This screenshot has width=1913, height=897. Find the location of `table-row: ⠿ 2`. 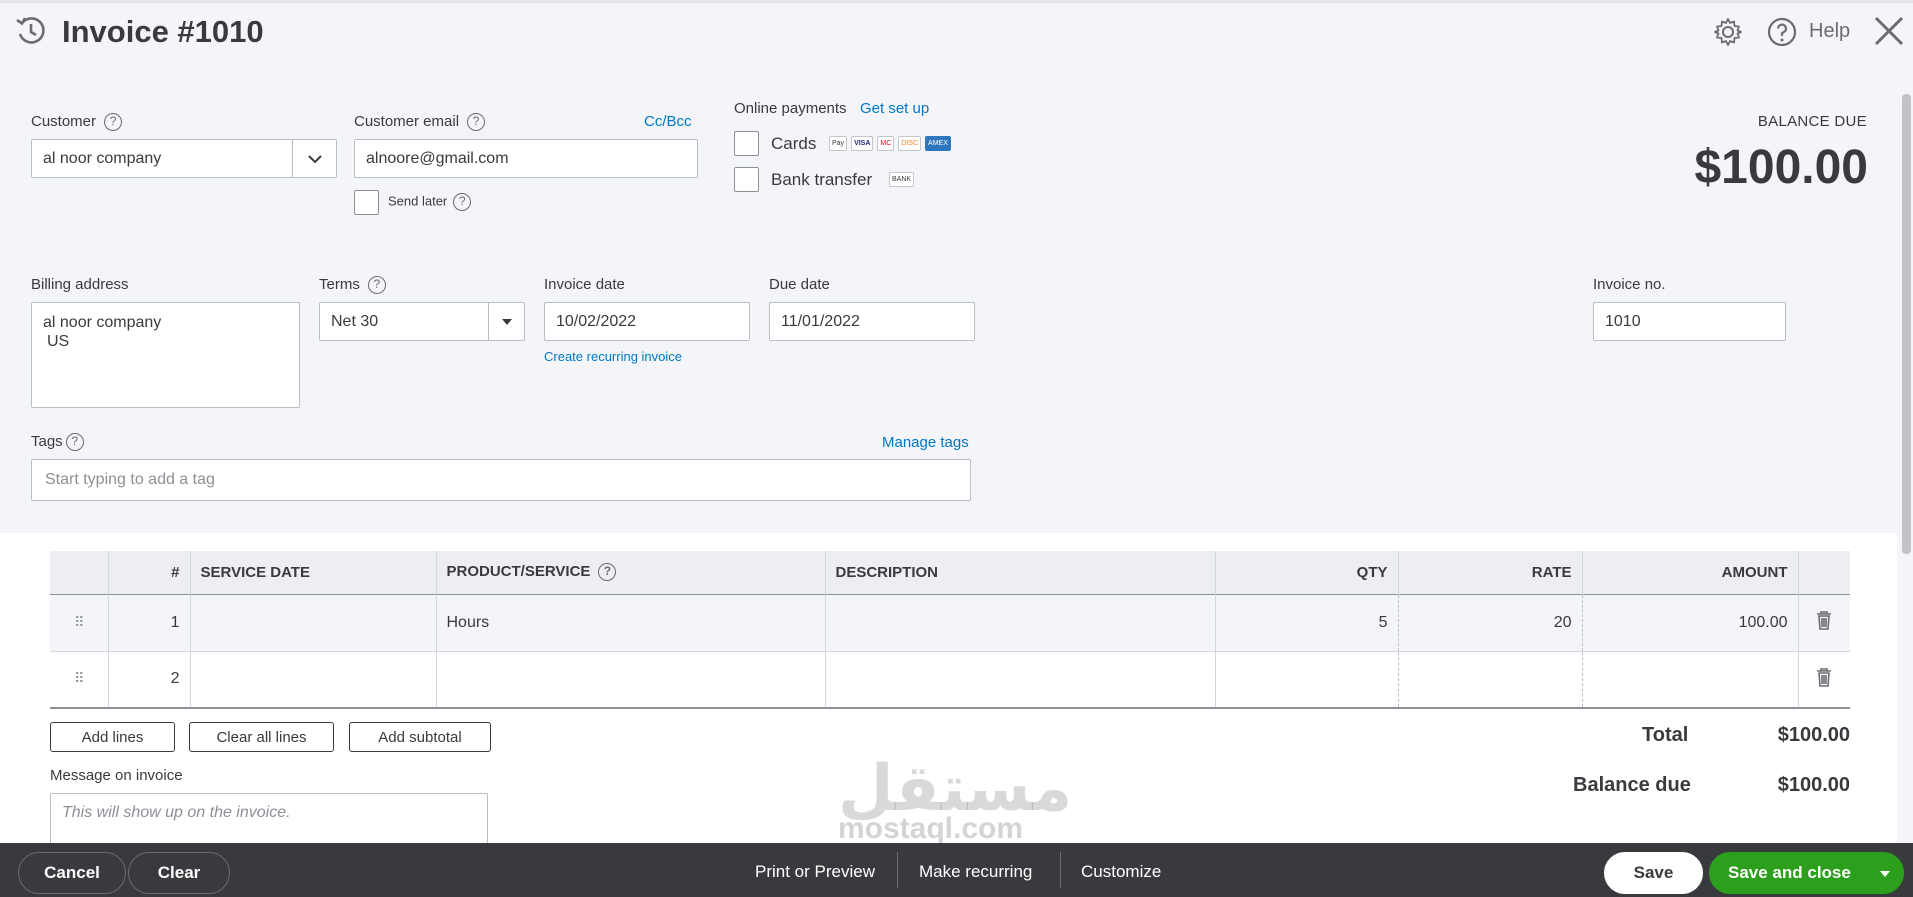

table-row: ⠿ 2 is located at coordinates (950, 680).